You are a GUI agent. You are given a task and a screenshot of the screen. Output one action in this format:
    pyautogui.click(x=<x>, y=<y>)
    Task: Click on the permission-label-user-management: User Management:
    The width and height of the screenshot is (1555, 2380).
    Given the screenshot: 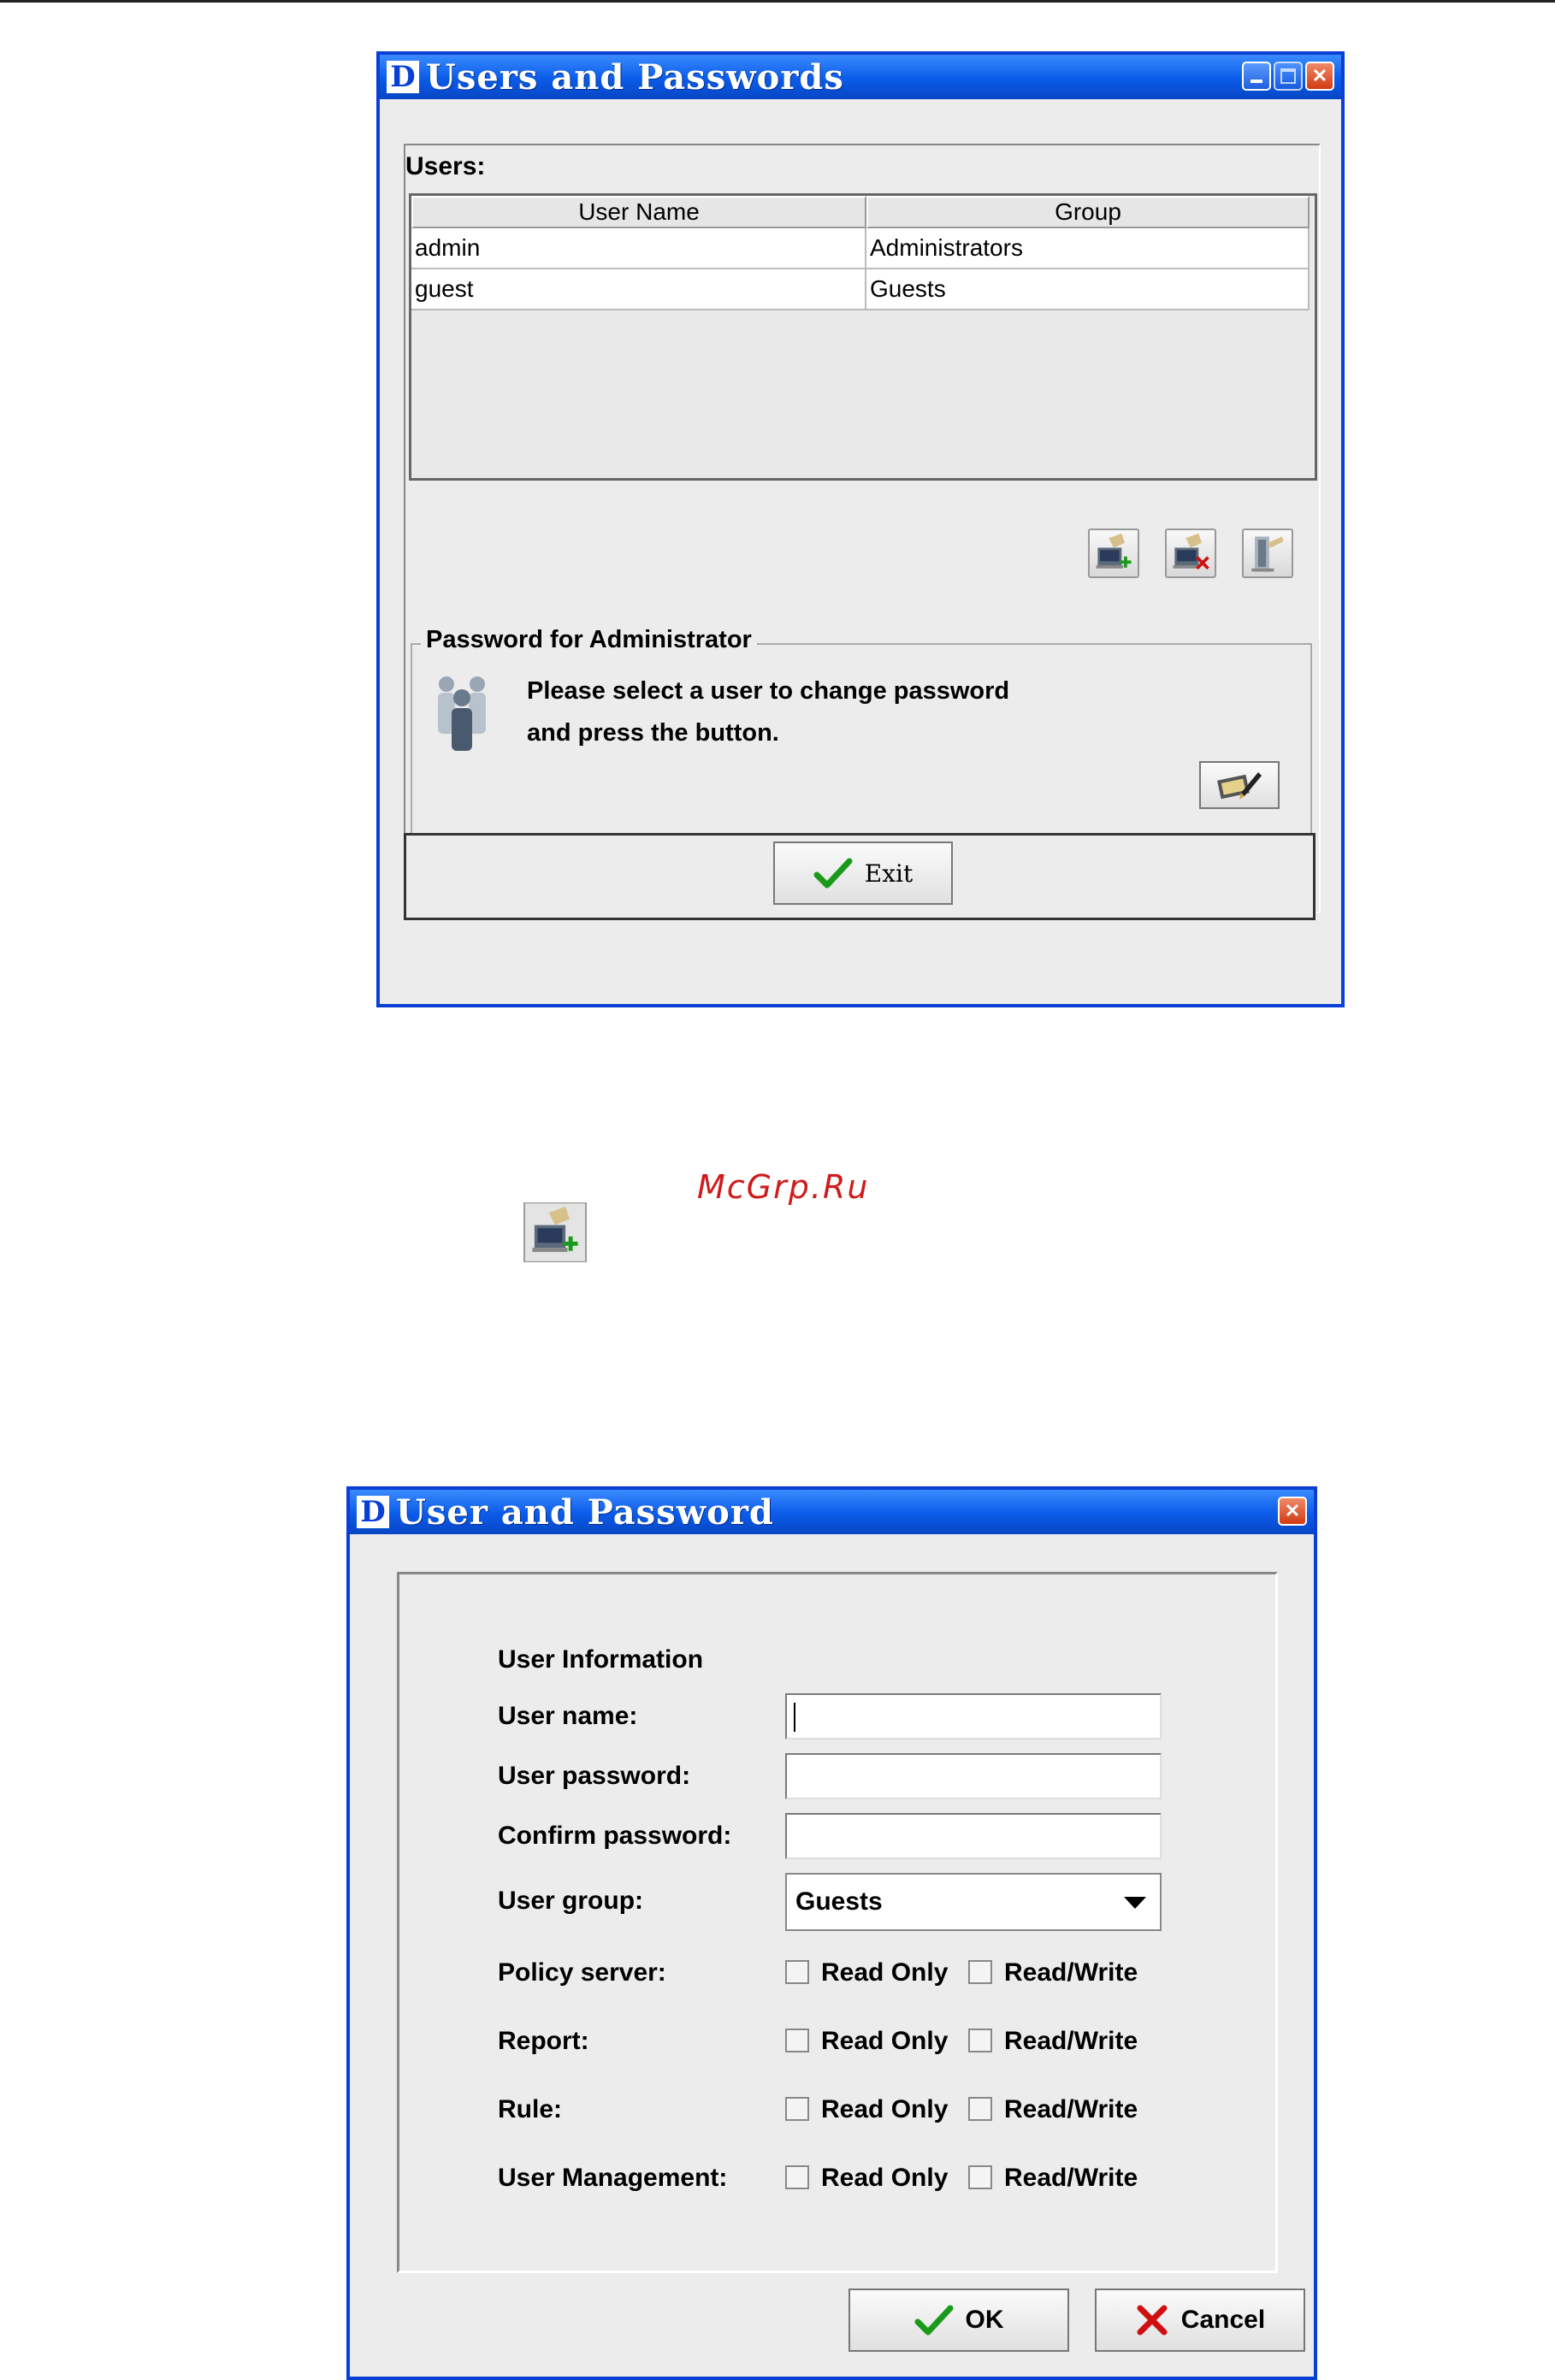 What is the action you would take?
    pyautogui.click(x=613, y=2178)
    